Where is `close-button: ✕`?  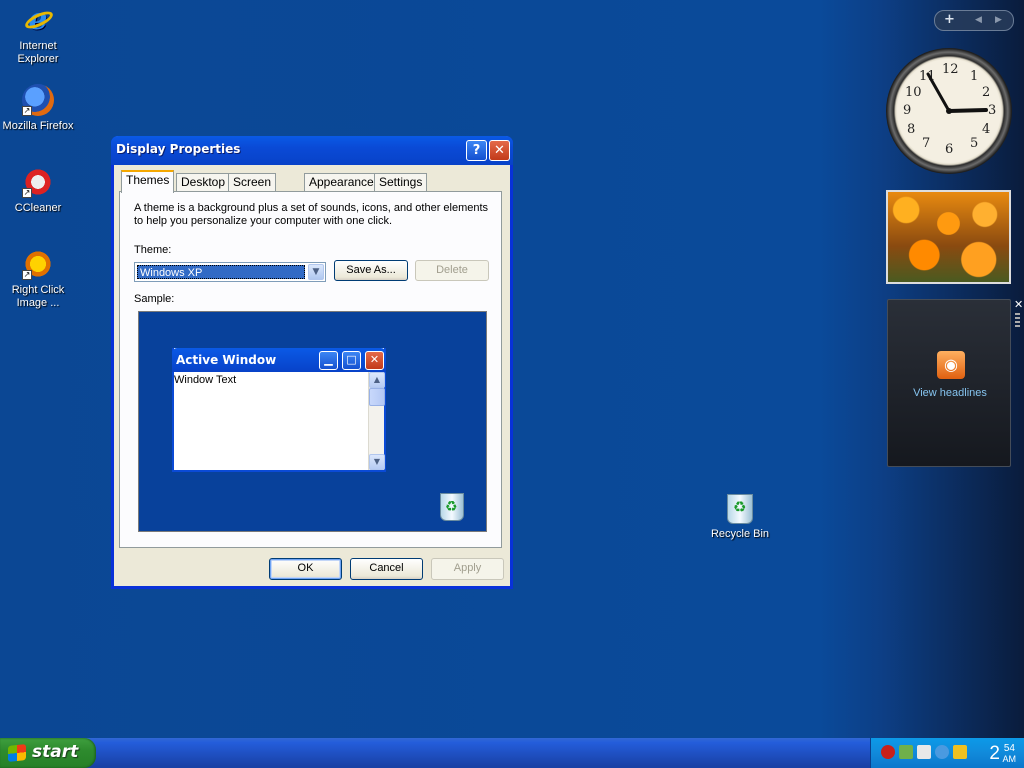 close-button: ✕ is located at coordinates (499, 150).